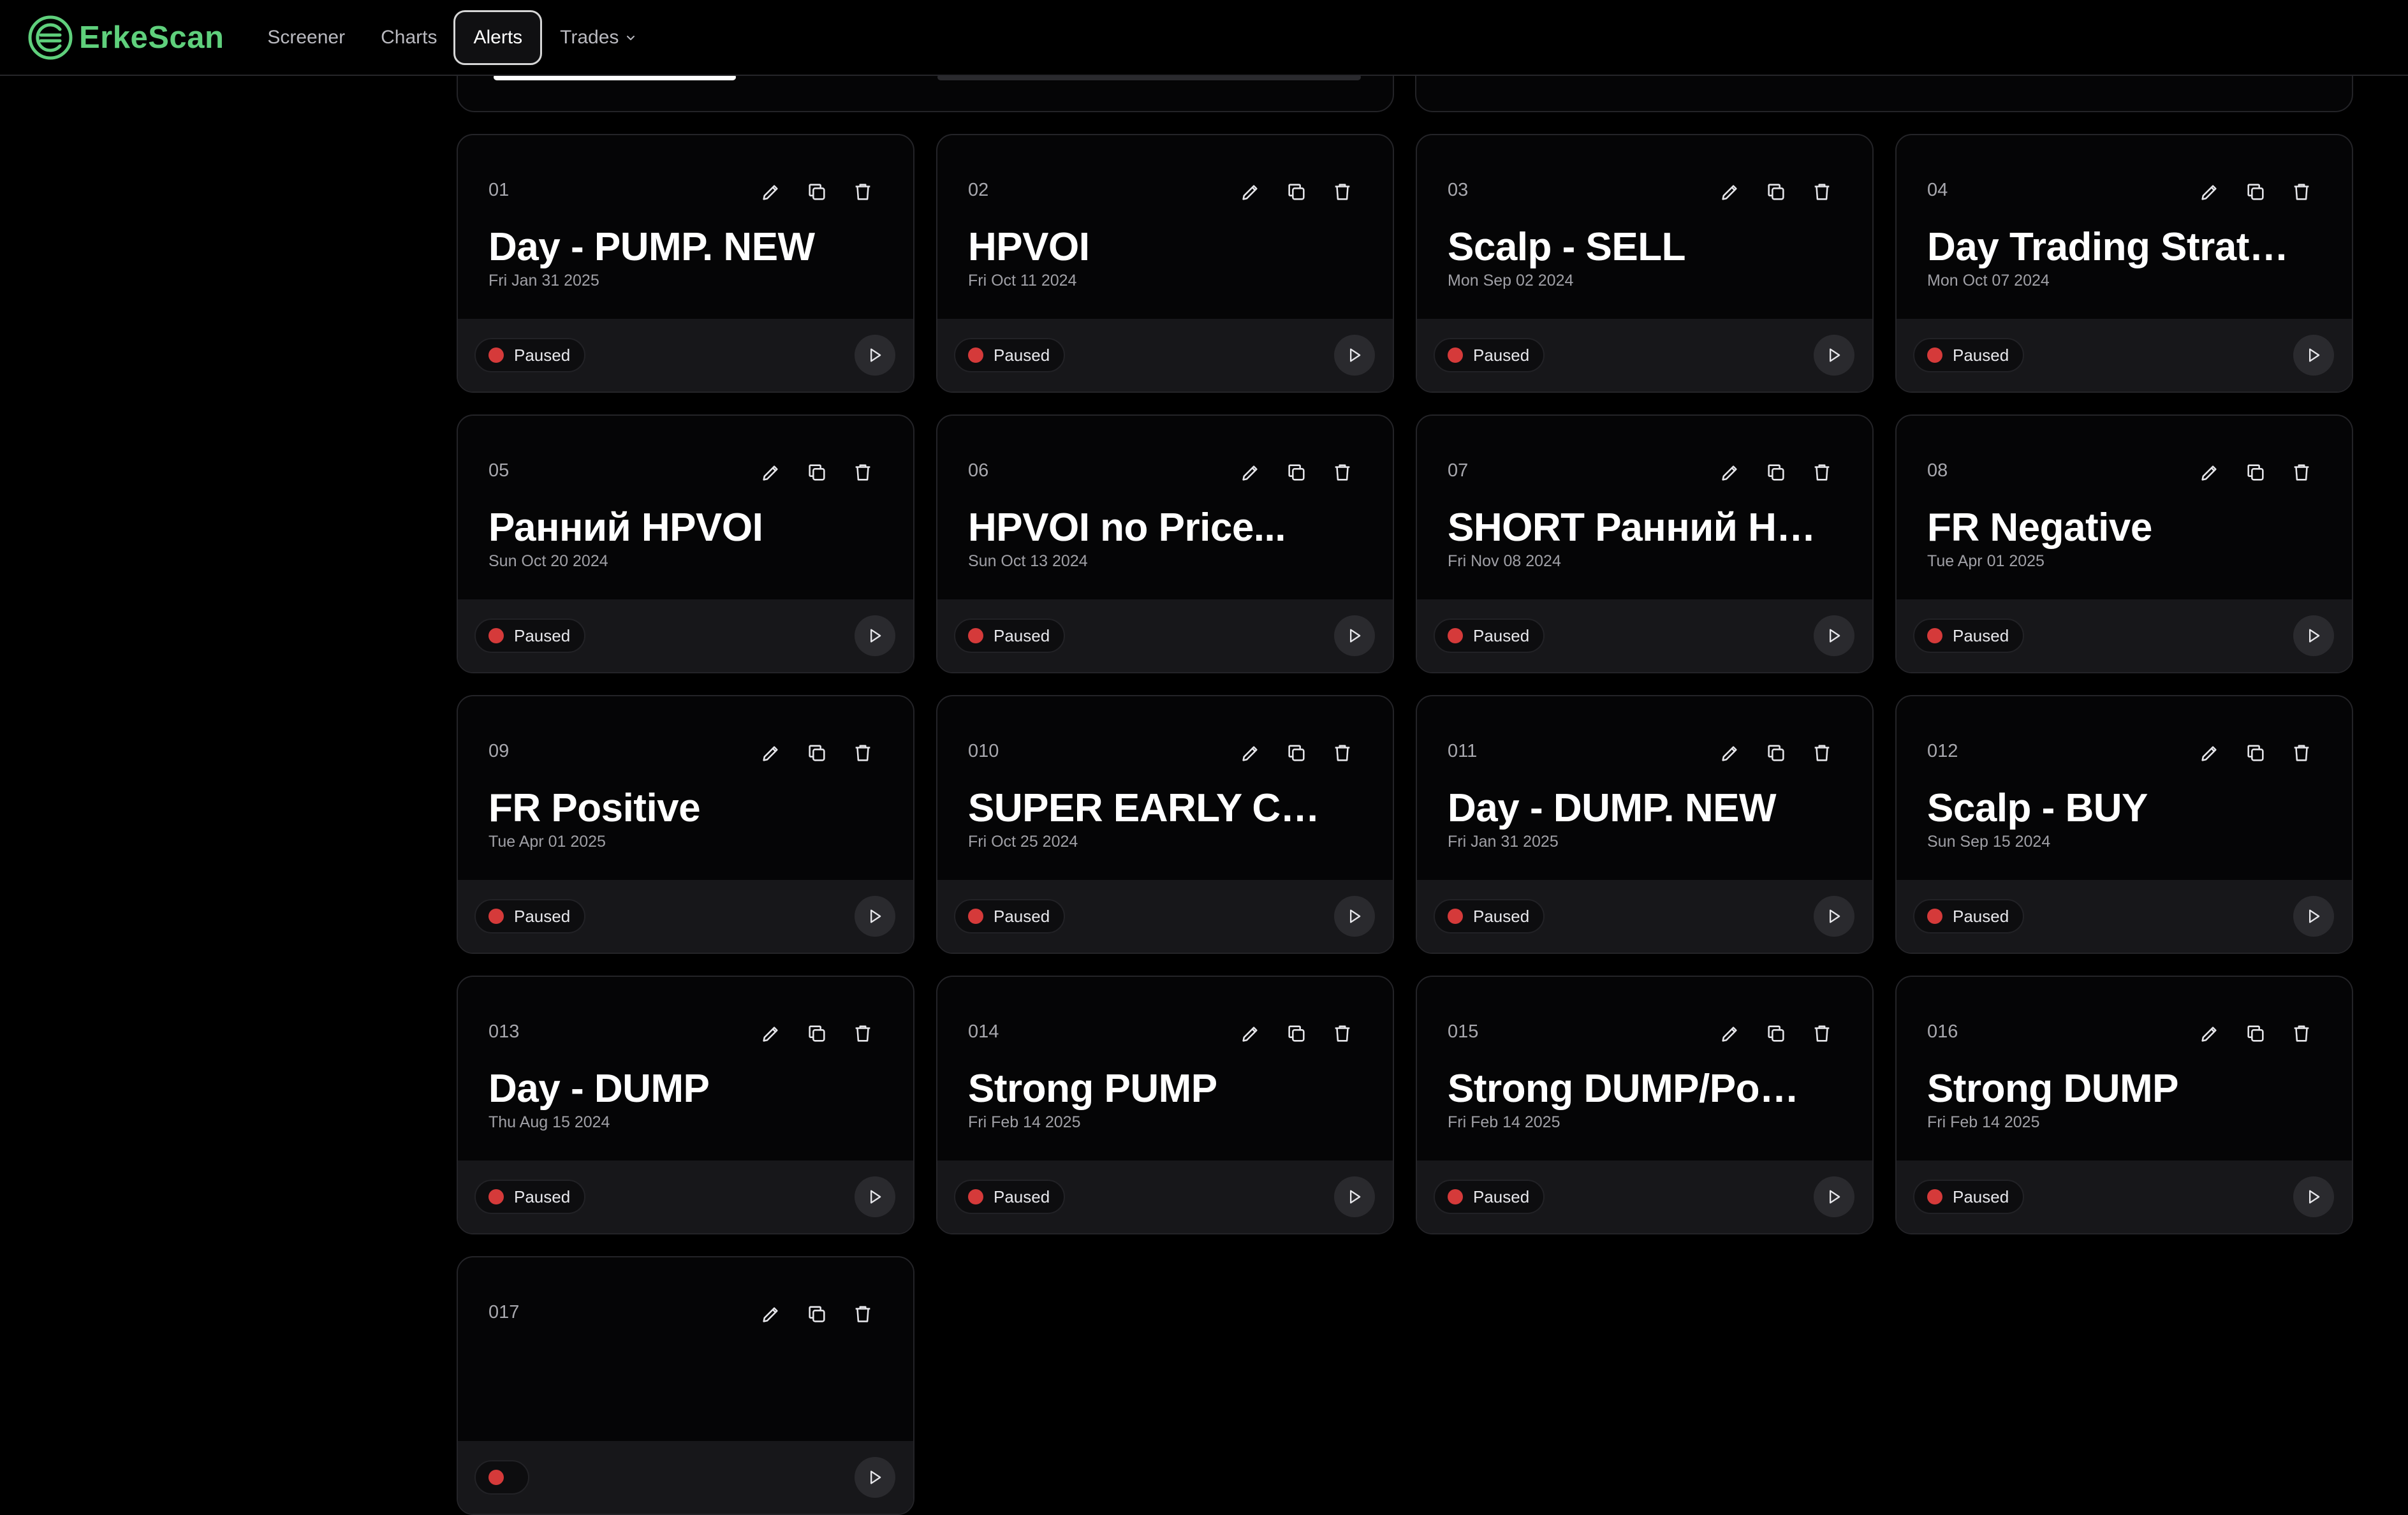 The width and height of the screenshot is (2408, 1515). Describe the element at coordinates (1458, 470) in the screenshot. I see `alert-number: 07` at that location.